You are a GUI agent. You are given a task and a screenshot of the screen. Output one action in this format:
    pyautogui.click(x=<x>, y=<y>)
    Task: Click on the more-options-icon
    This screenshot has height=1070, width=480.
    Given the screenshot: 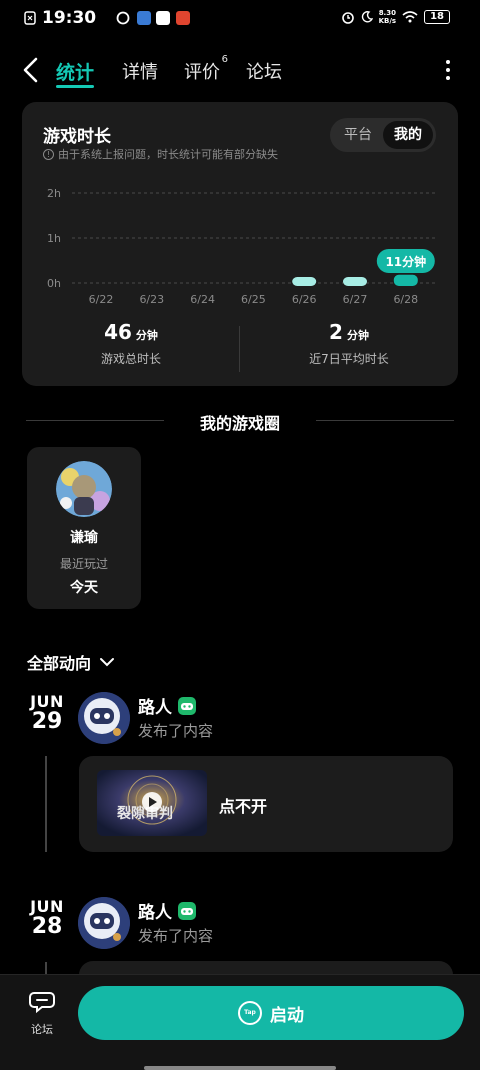 What is the action you would take?
    pyautogui.click(x=448, y=70)
    